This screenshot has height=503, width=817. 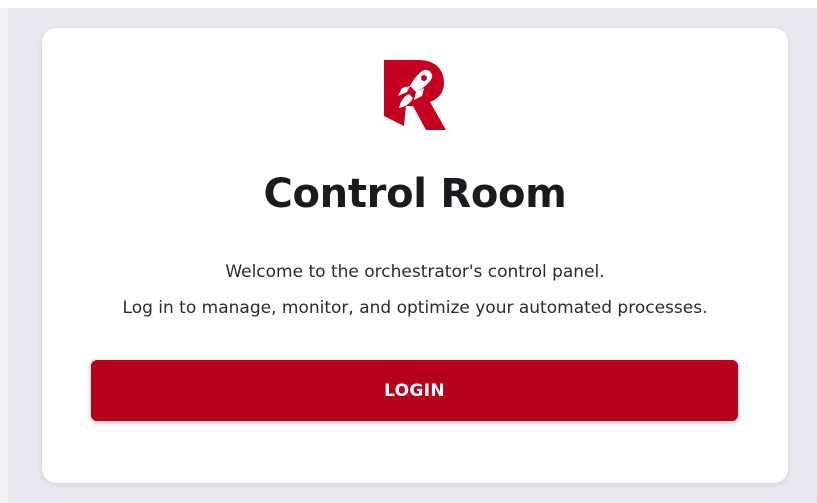 What do you see at coordinates (415, 194) in the screenshot?
I see `page-title: Control Room` at bounding box center [415, 194].